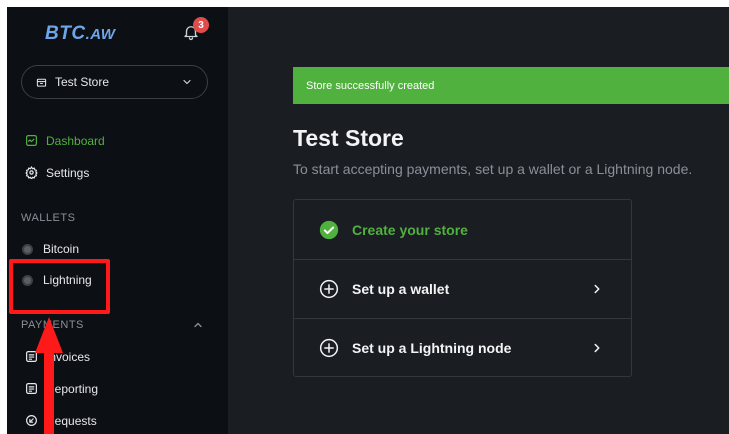  Describe the element at coordinates (114, 82) in the screenshot. I see `store-selector: Test Store` at that location.